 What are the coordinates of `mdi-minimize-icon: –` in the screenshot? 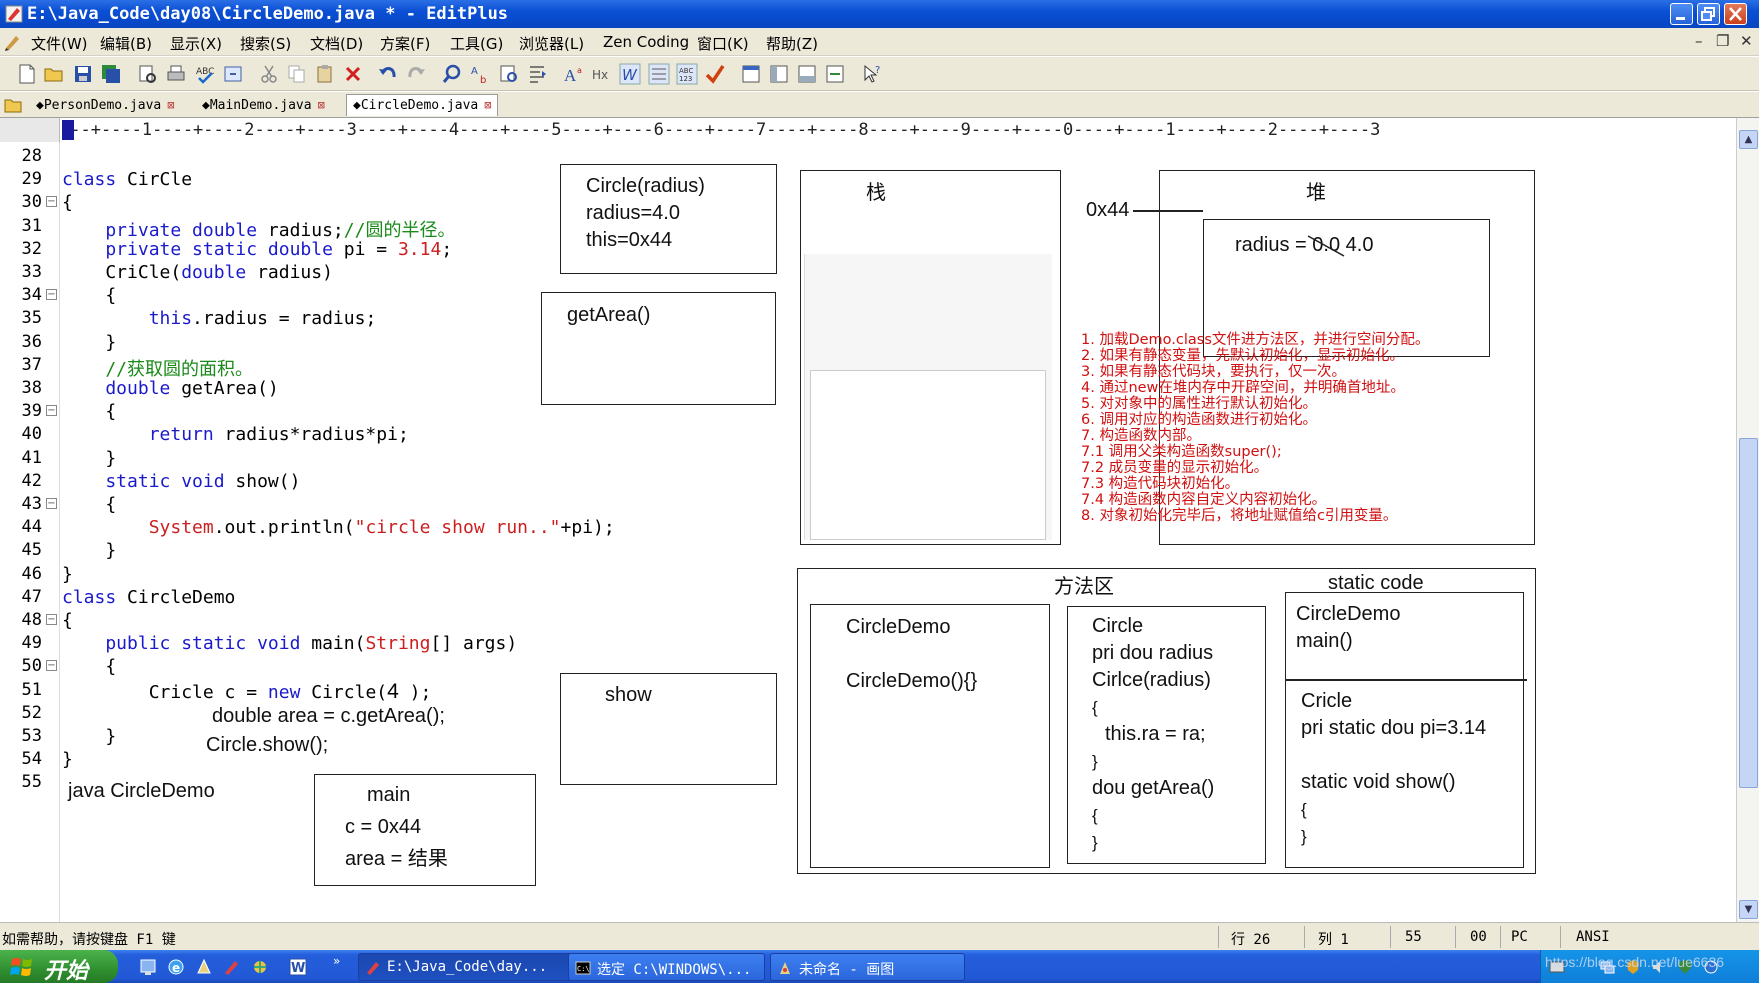 It's located at (1699, 41).